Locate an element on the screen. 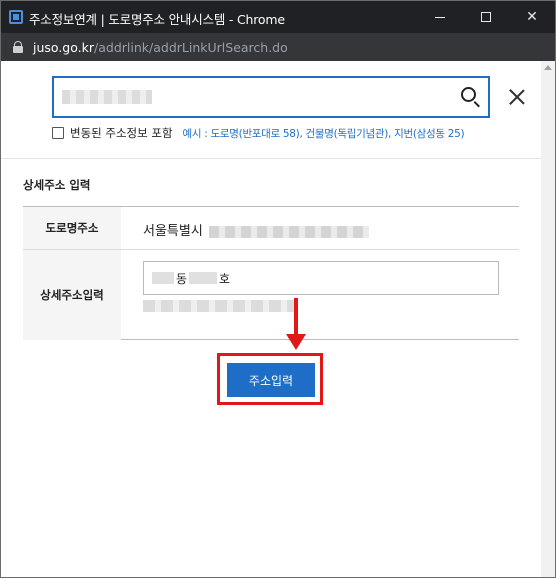 This screenshot has height=578, width=556. redacted-unit-number is located at coordinates (203, 278).